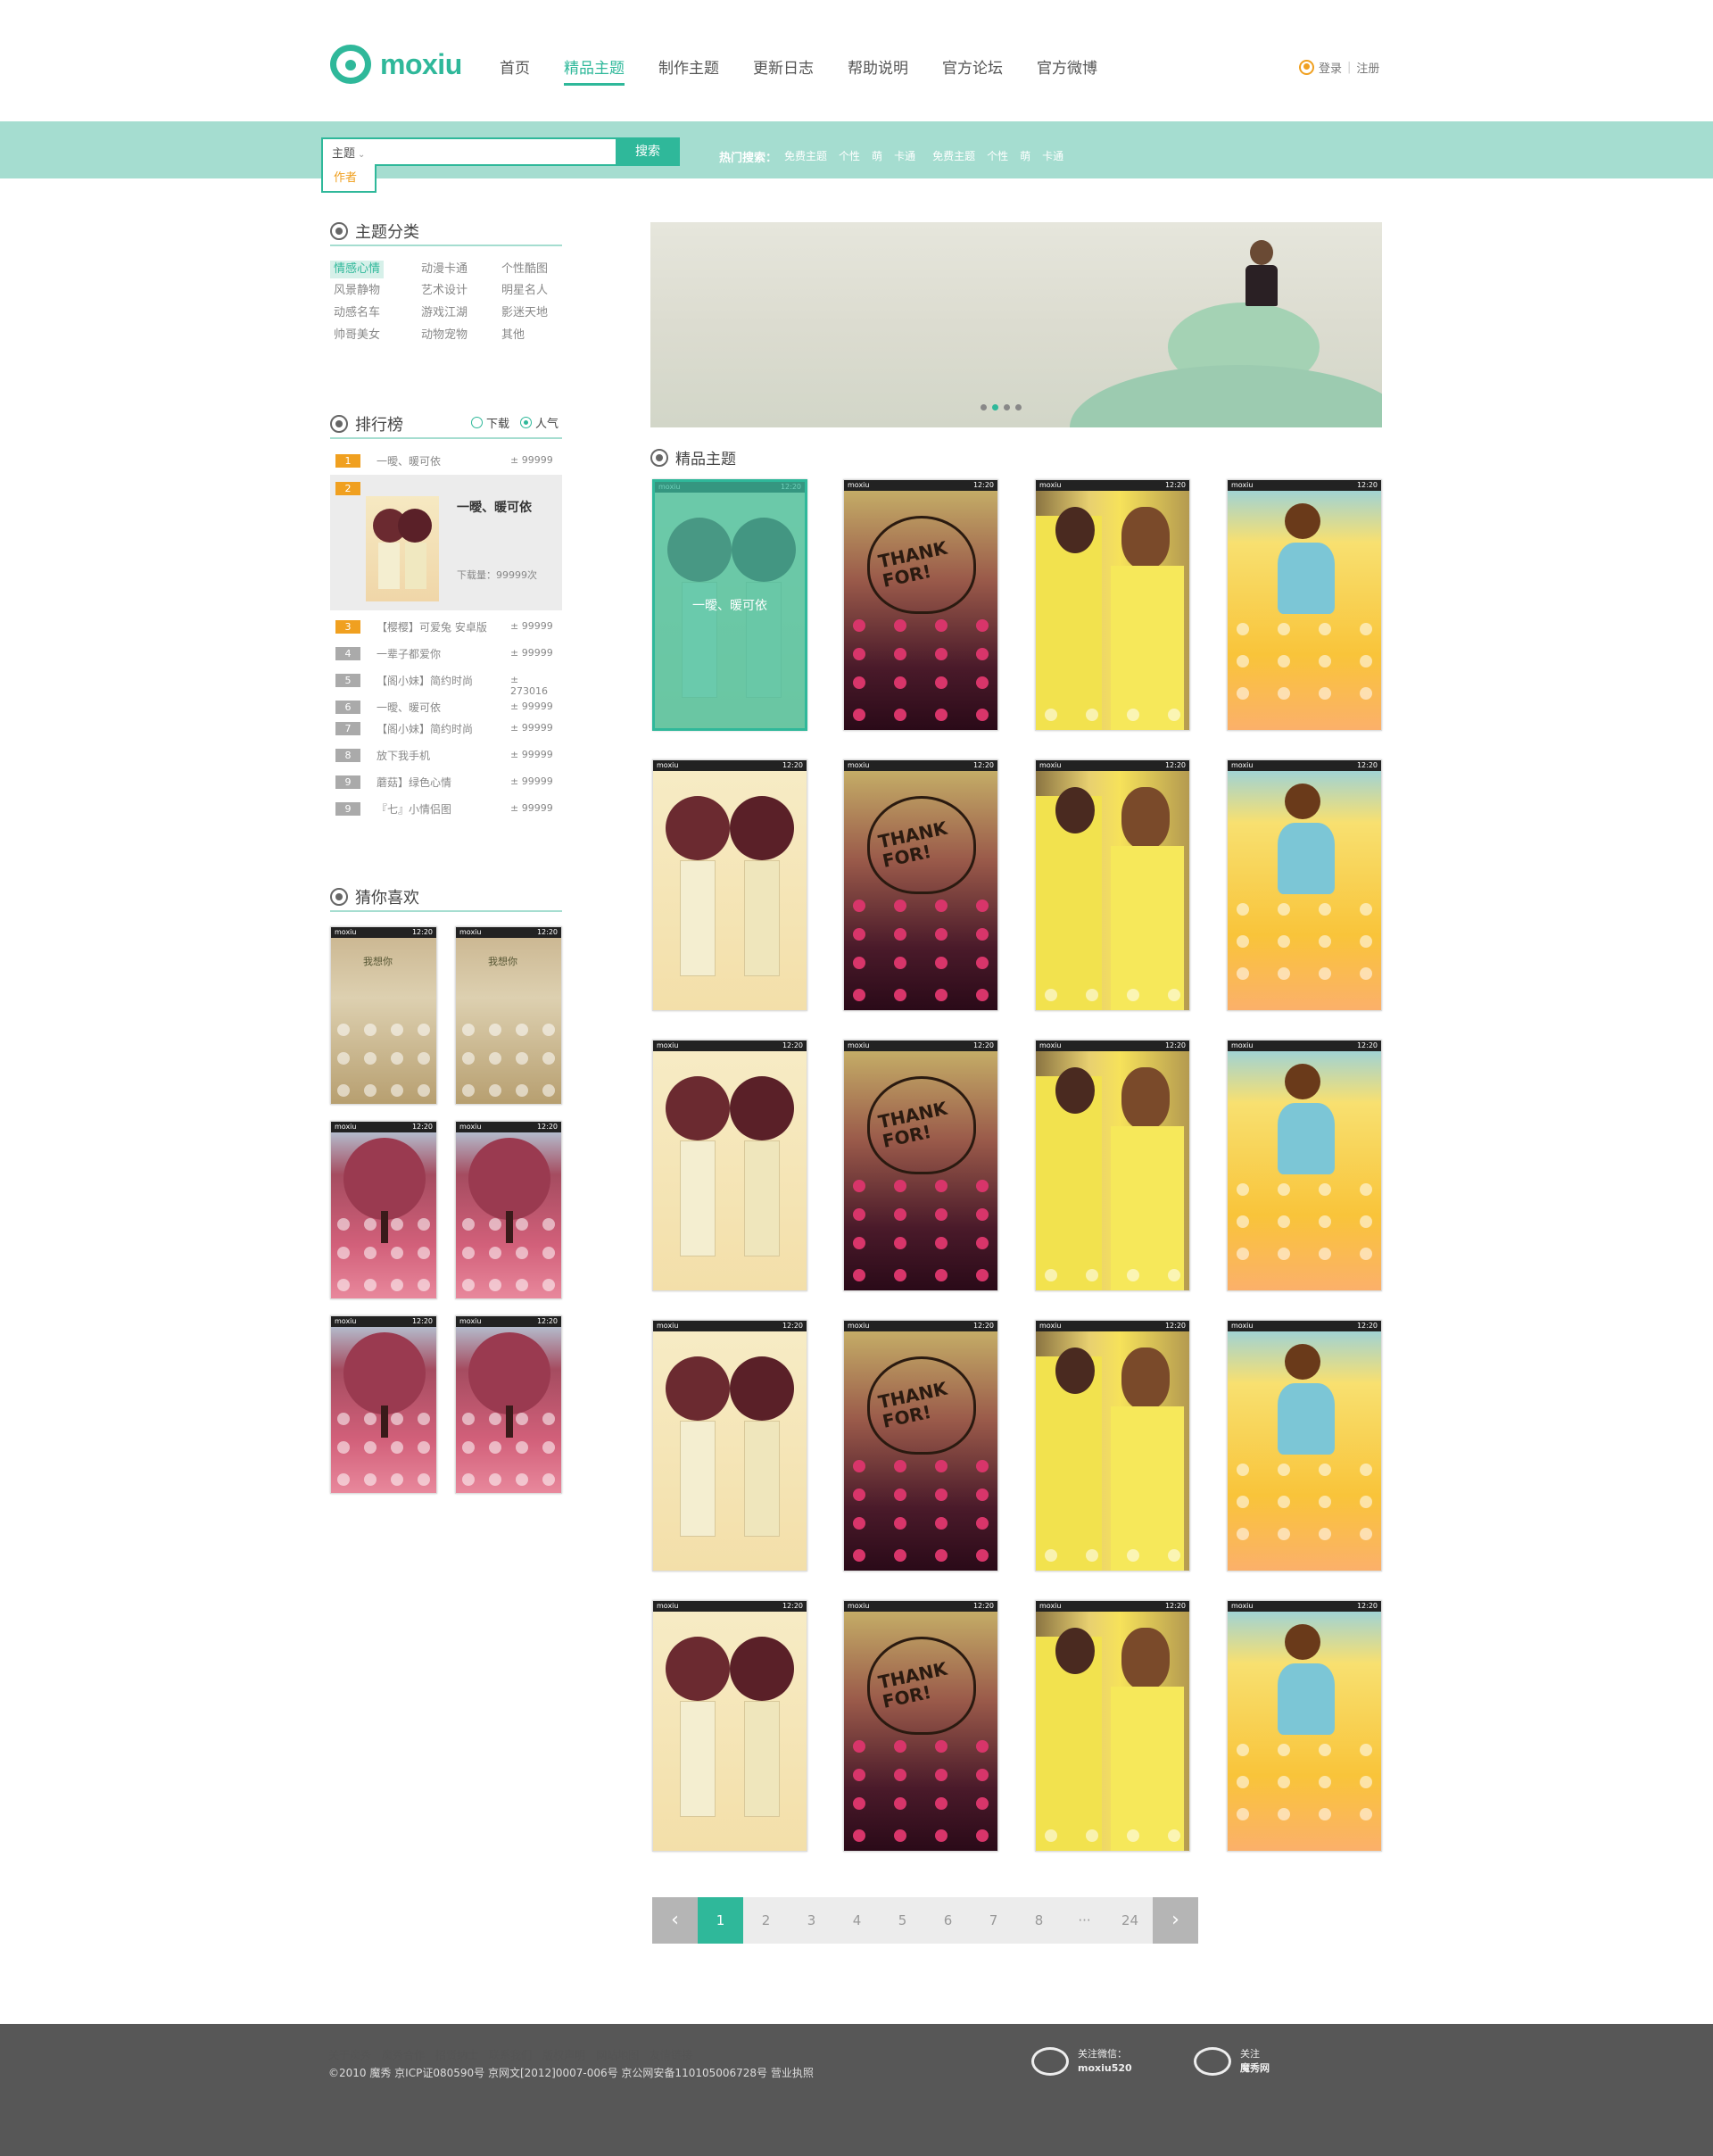 This screenshot has width=1713, height=2156. What do you see at coordinates (524, 291) in the screenshot?
I see `category-item: 明星名人` at bounding box center [524, 291].